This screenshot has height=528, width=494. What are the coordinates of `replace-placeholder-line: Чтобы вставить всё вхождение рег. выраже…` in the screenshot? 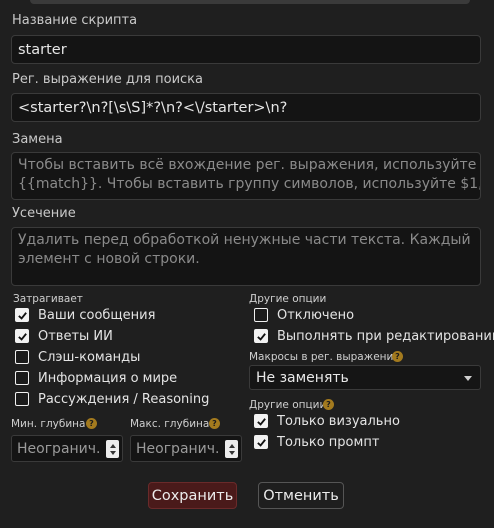 It's located at (247, 165).